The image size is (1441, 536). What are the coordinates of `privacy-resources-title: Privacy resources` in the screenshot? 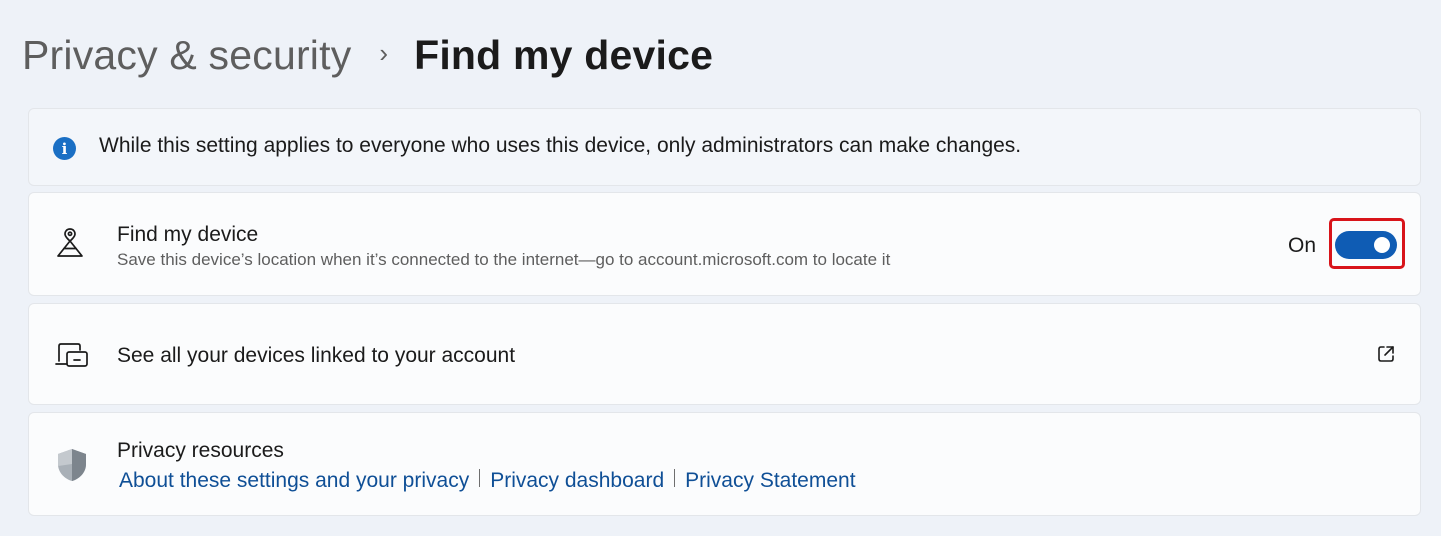 It's located at (200, 450).